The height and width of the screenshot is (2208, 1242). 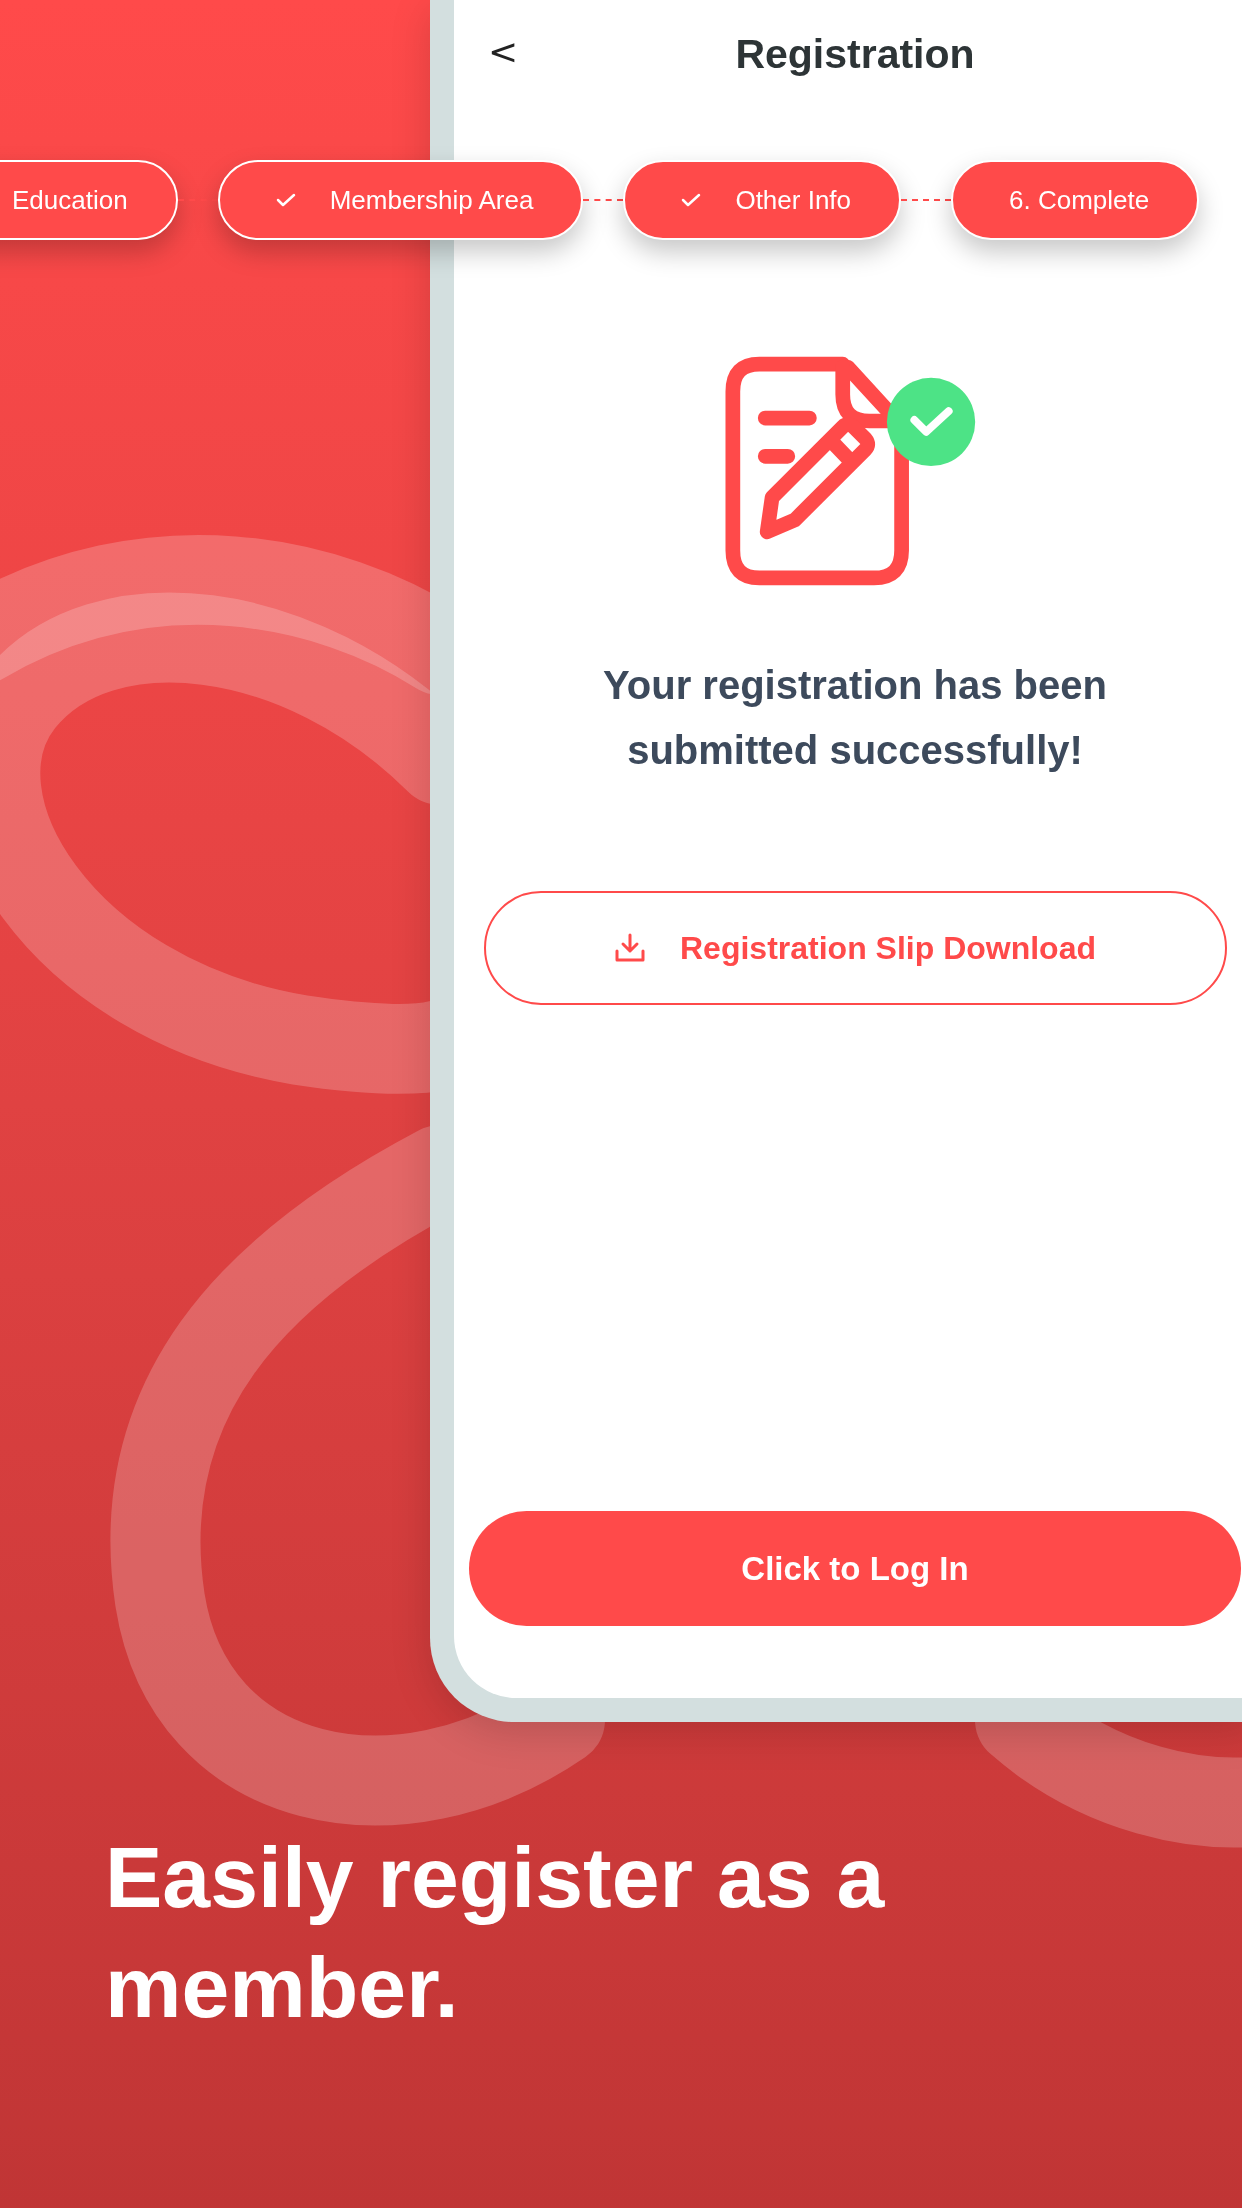 I want to click on step-label: Education, so click(x=70, y=200).